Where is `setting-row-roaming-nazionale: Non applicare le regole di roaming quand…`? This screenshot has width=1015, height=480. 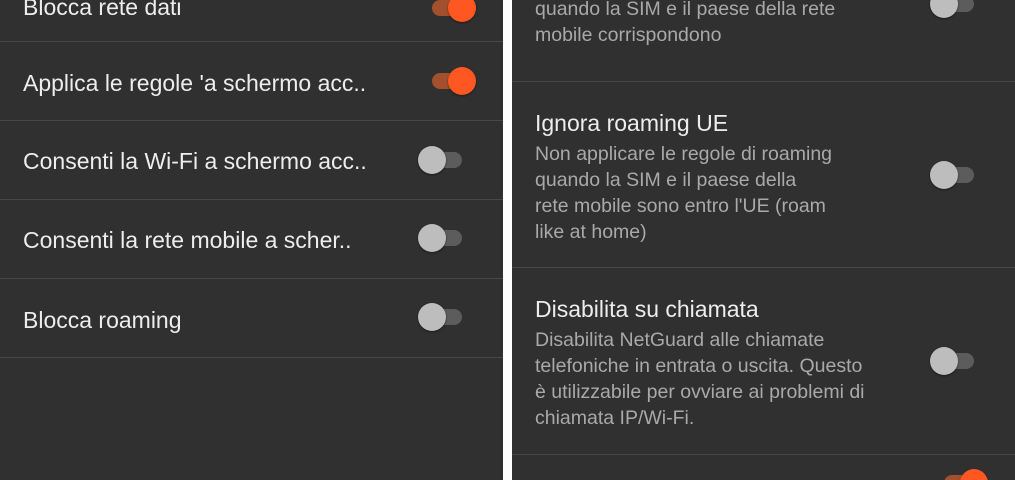
setting-row-roaming-nazionale: Non applicare le regole di roaming quand… is located at coordinates (763, 40).